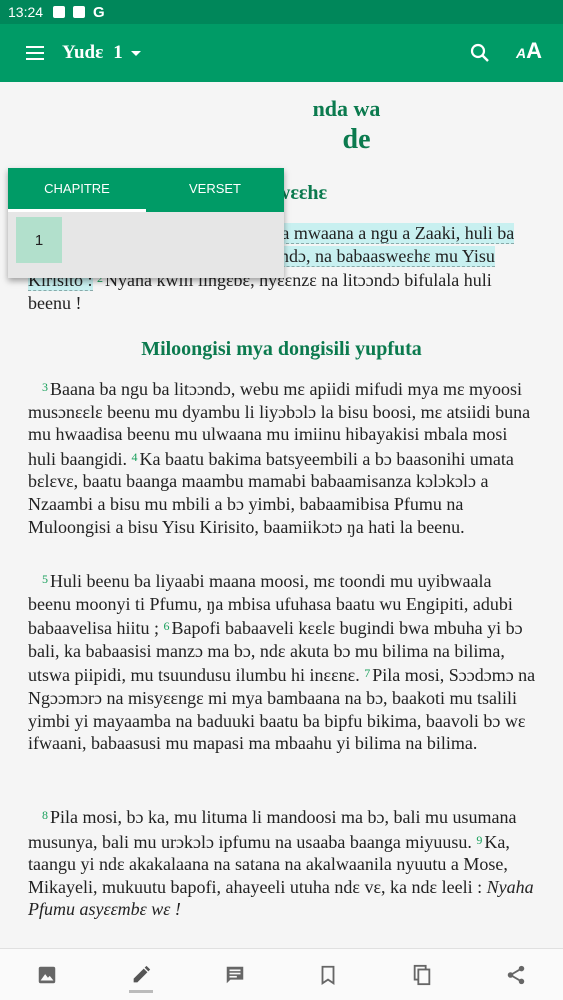 Image resolution: width=563 pixels, height=1000 pixels. I want to click on tab-verset: VERSET, so click(215, 190).